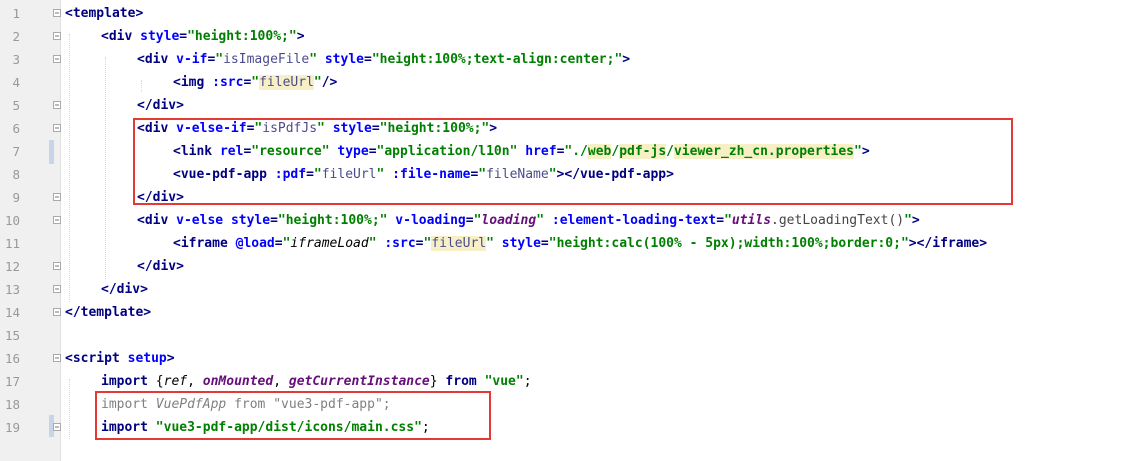 The image size is (1132, 461). I want to click on code-token: />, so click(329, 82).